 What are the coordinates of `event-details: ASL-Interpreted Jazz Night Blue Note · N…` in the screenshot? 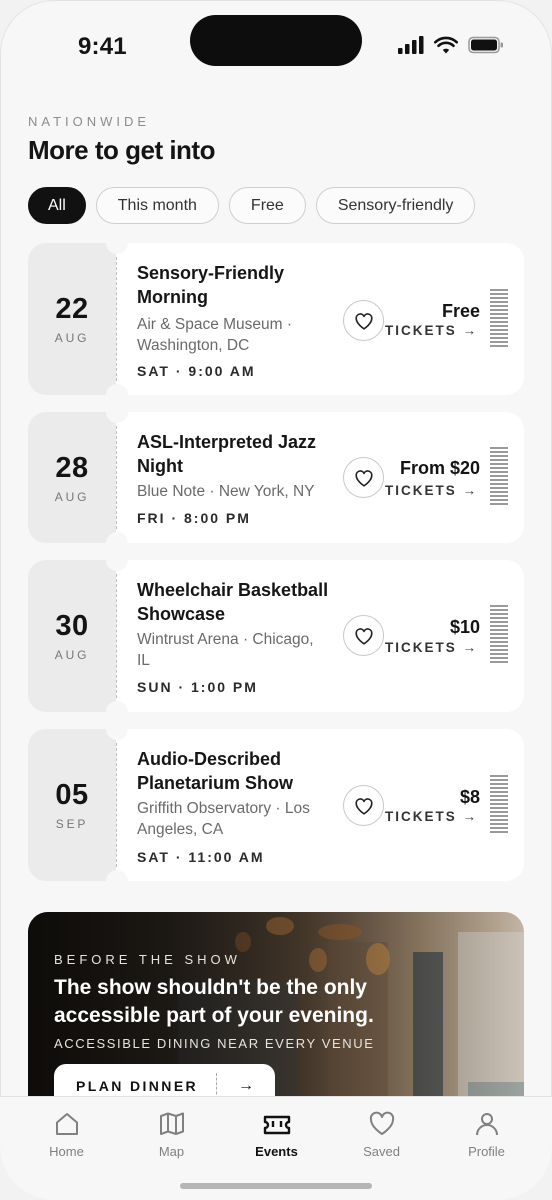 It's located at (320, 477).